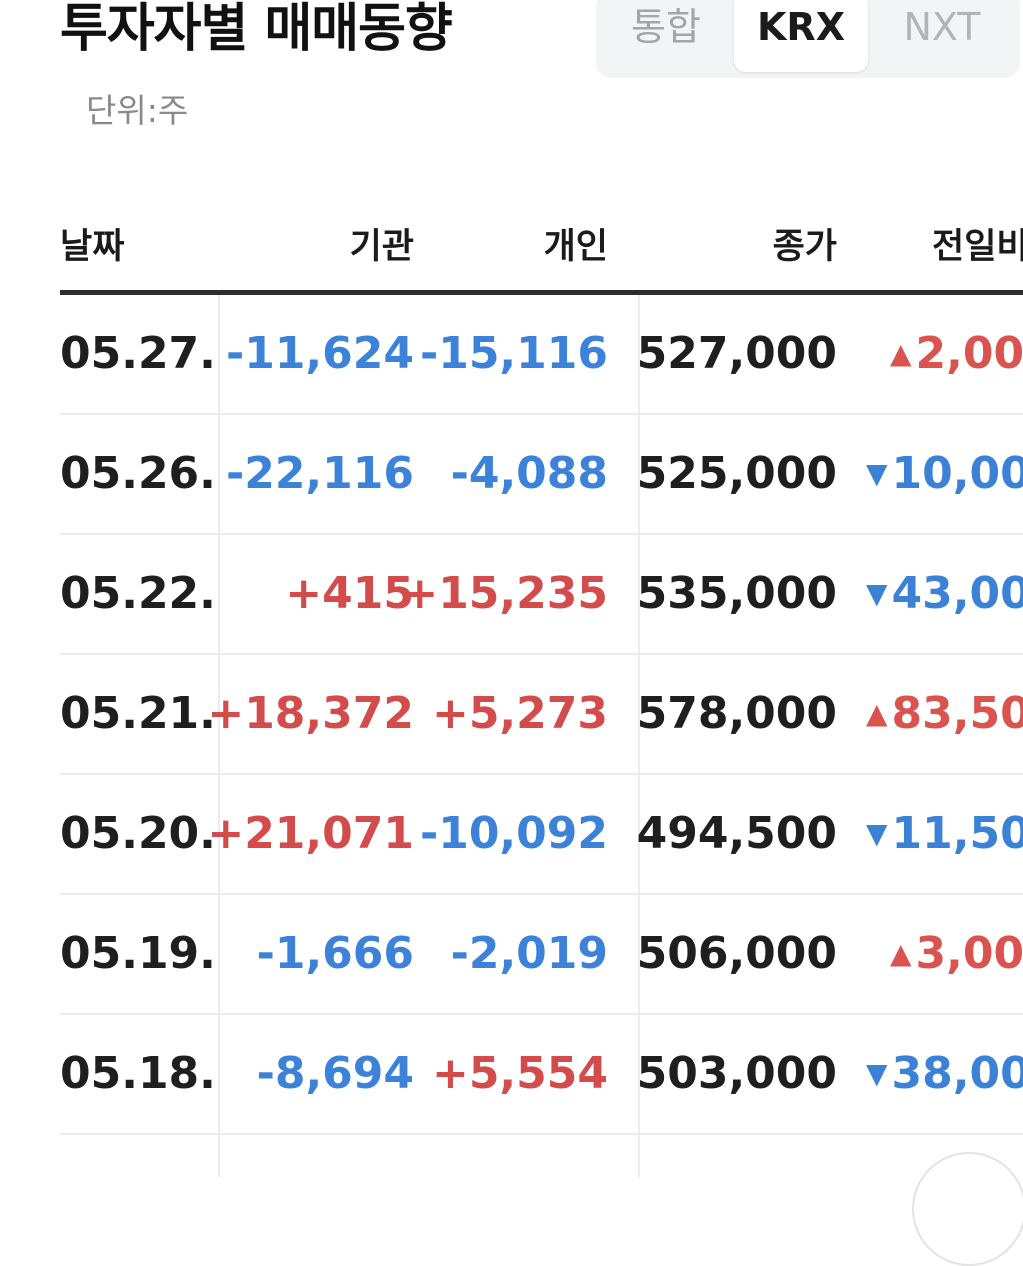 This screenshot has height=1266, width=1023. Describe the element at coordinates (138, 953) in the screenshot. I see `date-cell: 05.19.` at that location.